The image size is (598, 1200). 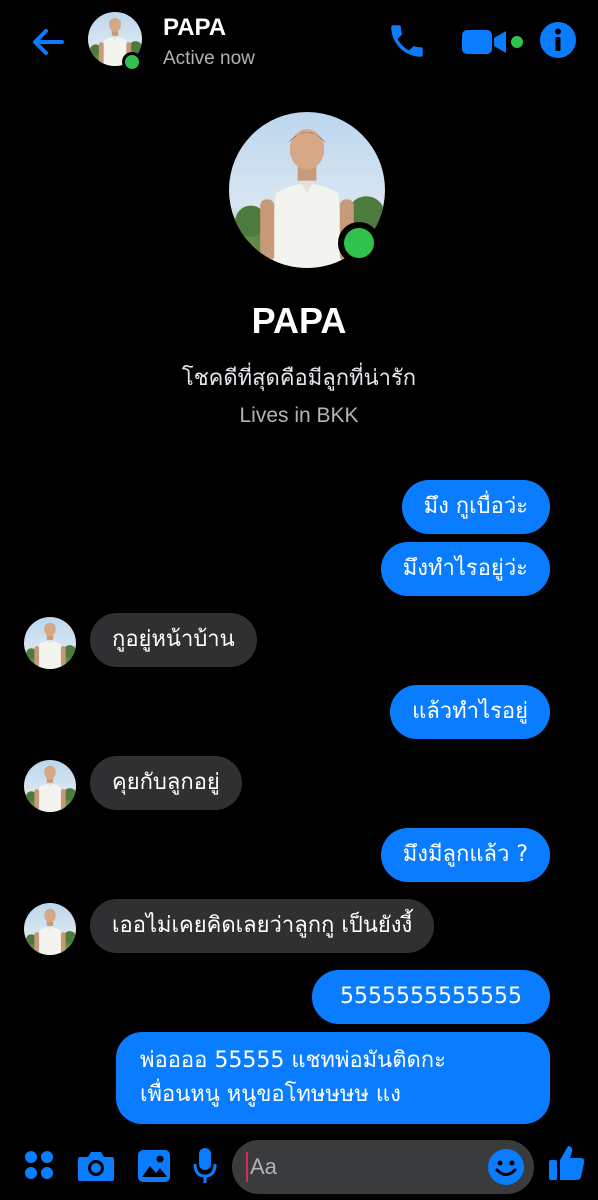 I want to click on message-bubble-incoming: เออไม่เคยคิดเลยว่าลูกกู เป็นยังงี้, so click(x=262, y=926).